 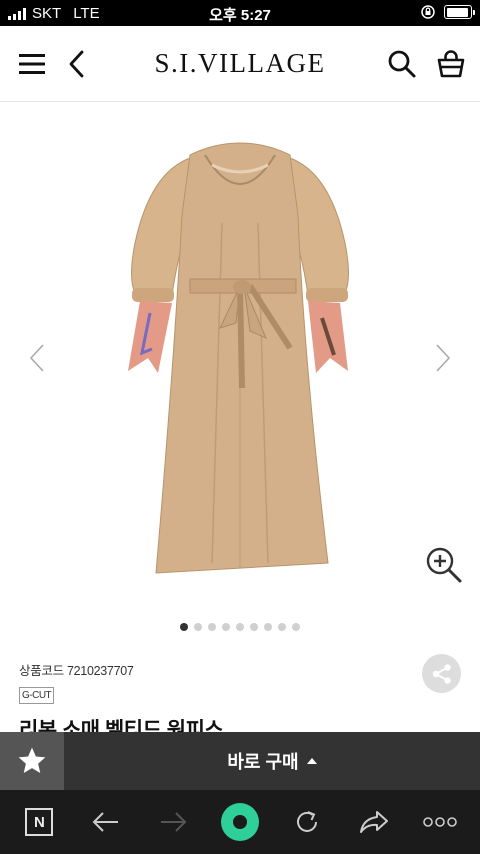 I want to click on arrow-right-icon, so click(x=174, y=822).